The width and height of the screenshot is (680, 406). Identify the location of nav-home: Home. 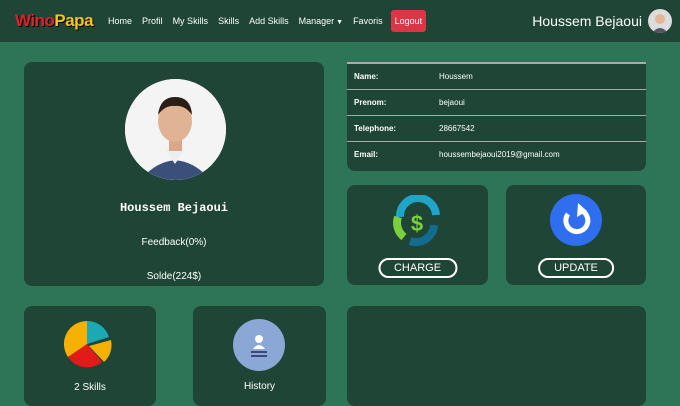
(120, 21).